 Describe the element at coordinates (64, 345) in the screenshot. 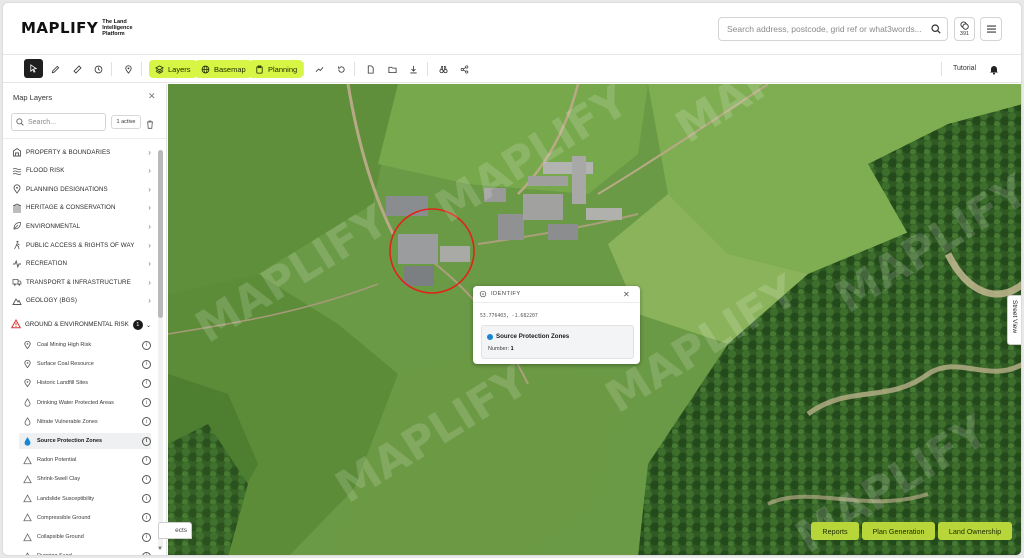

I see `layer-label: Coal Mining High Risk` at that location.